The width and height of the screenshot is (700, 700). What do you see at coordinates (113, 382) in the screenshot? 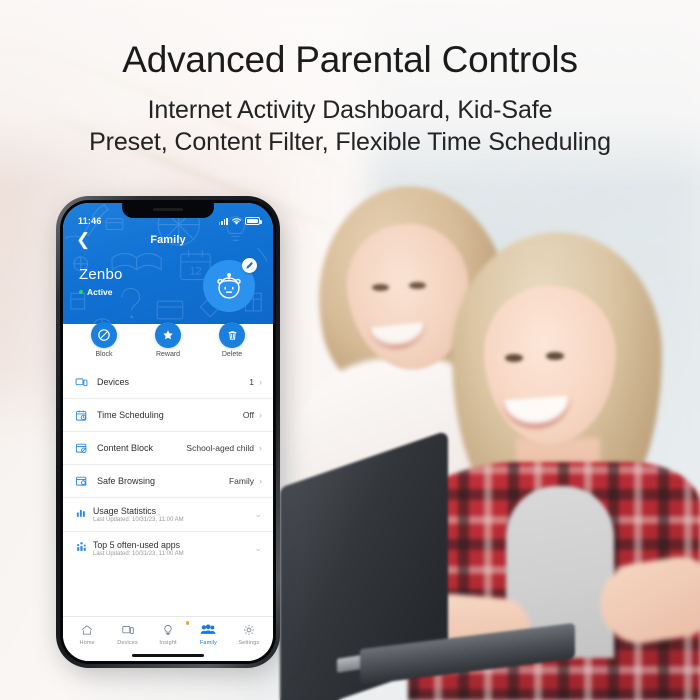
I see `settings-row-devices-label: Devices` at bounding box center [113, 382].